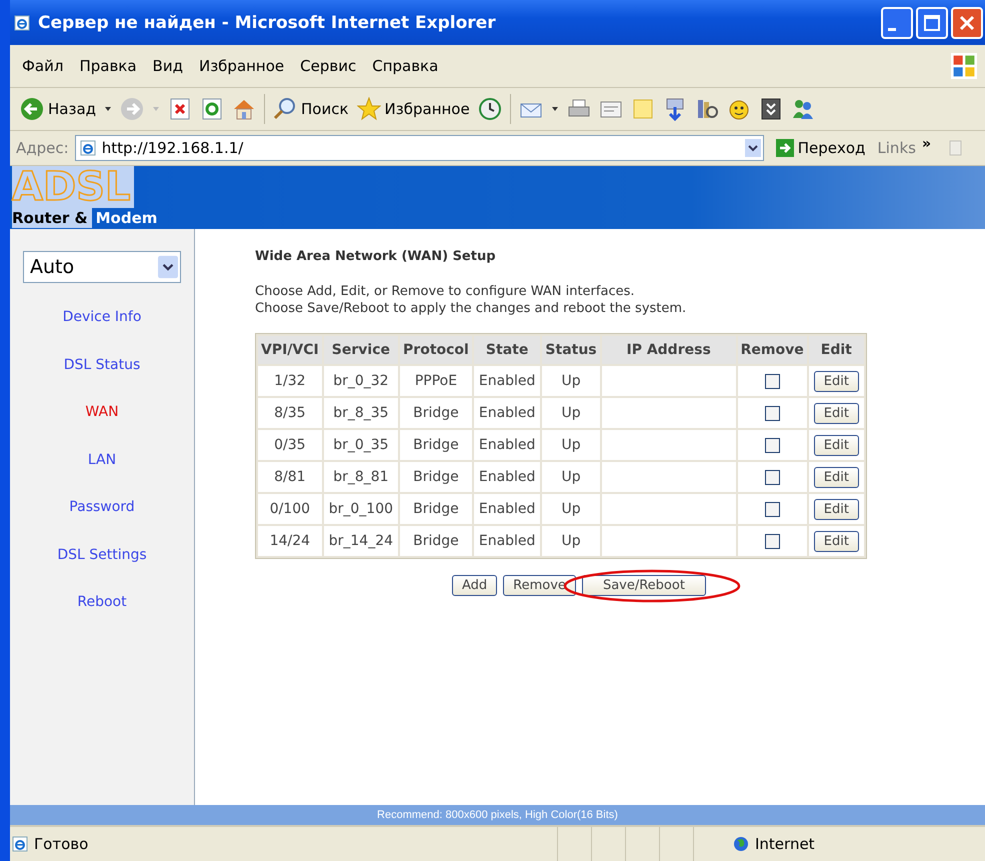  What do you see at coordinates (311, 109) in the screenshot?
I see `search-button: Поиск` at bounding box center [311, 109].